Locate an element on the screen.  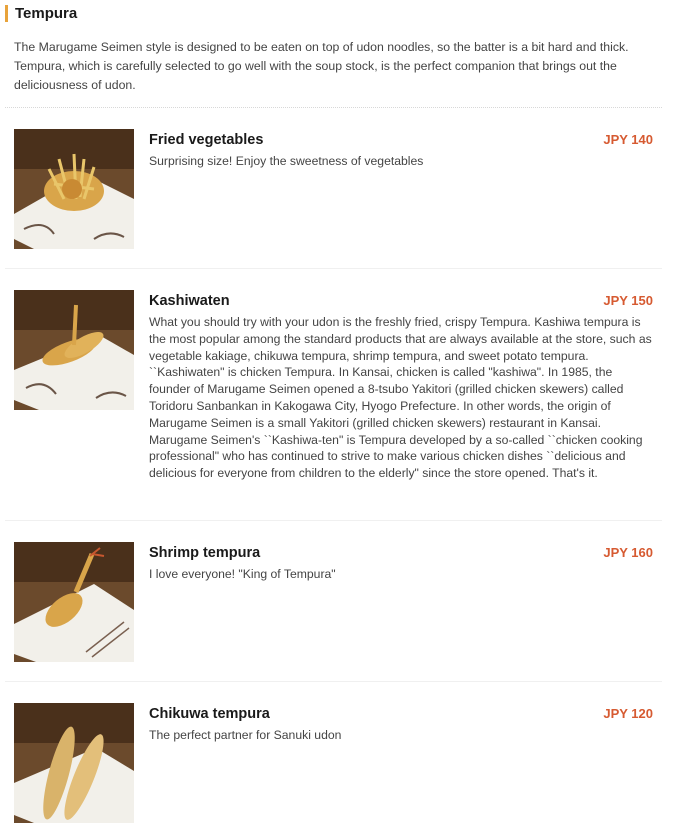
item-price: JPY 150 is located at coordinates (628, 300).